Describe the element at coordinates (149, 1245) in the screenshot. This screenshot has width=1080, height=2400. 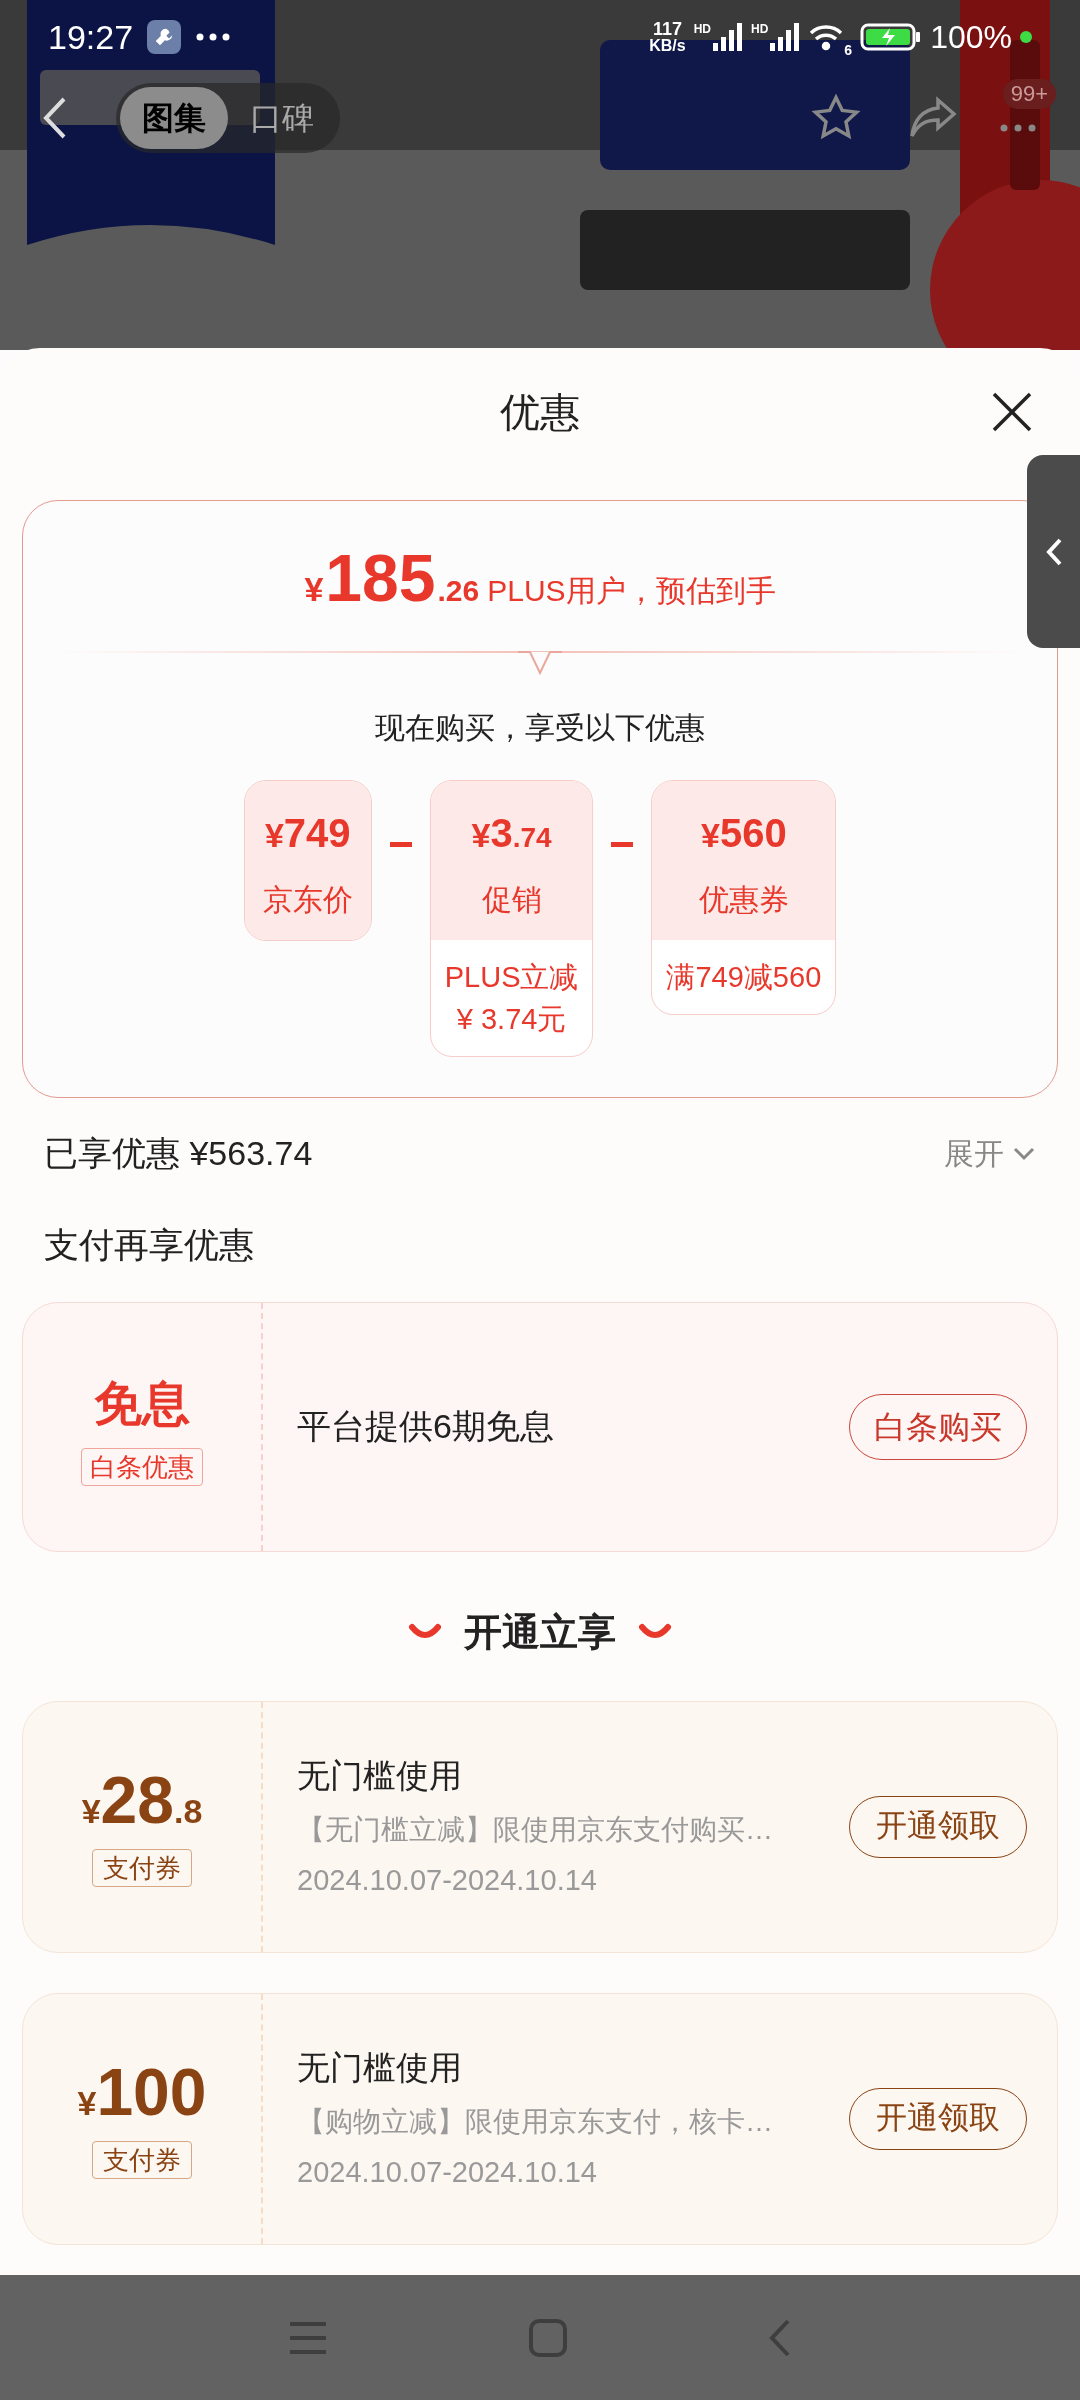
I see `section-title: 支付再享优惠` at that location.